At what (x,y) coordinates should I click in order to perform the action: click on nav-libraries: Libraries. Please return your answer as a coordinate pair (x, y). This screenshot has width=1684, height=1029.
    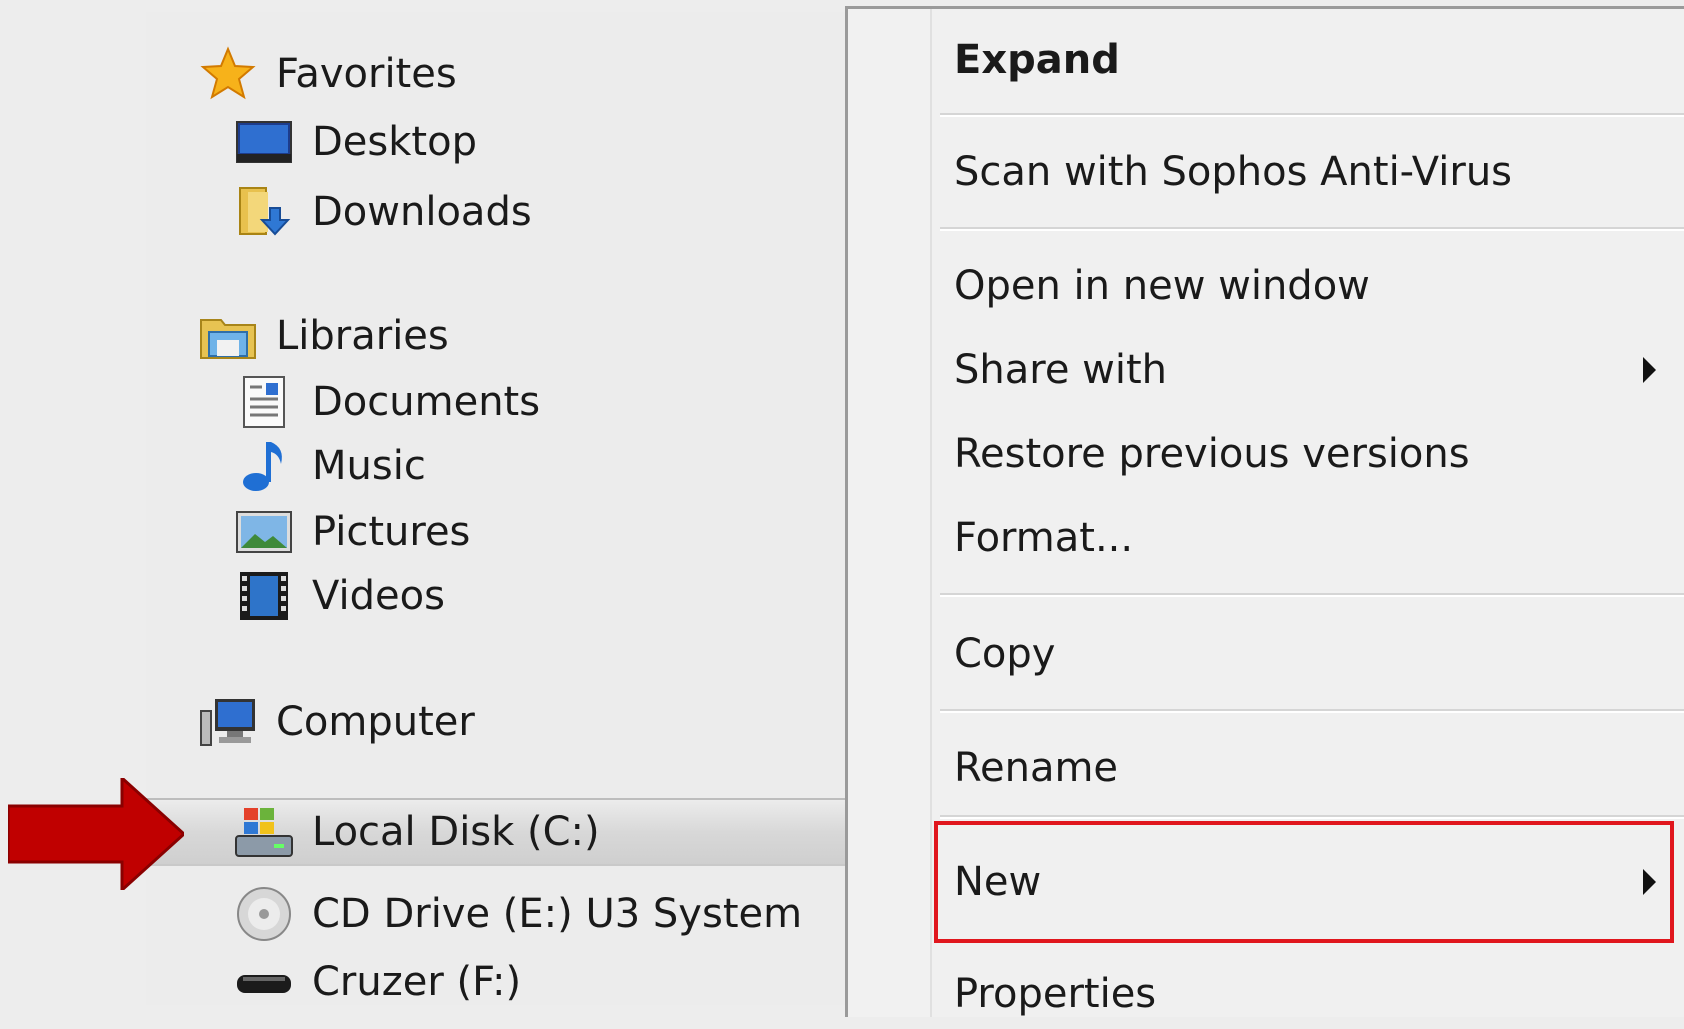
    Looking at the image, I should click on (323, 336).